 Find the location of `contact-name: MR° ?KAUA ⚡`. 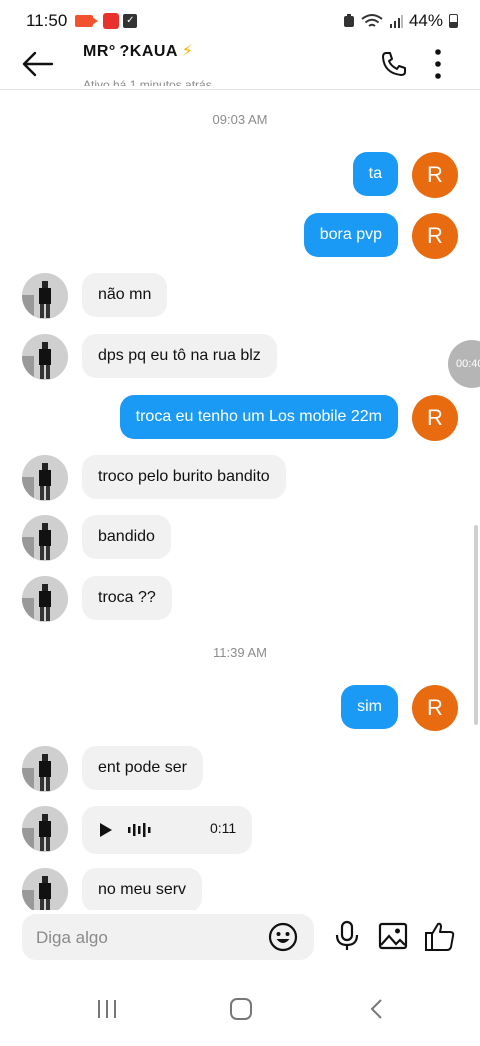

contact-name: MR° ?KAUA ⚡ is located at coordinates (138, 51).